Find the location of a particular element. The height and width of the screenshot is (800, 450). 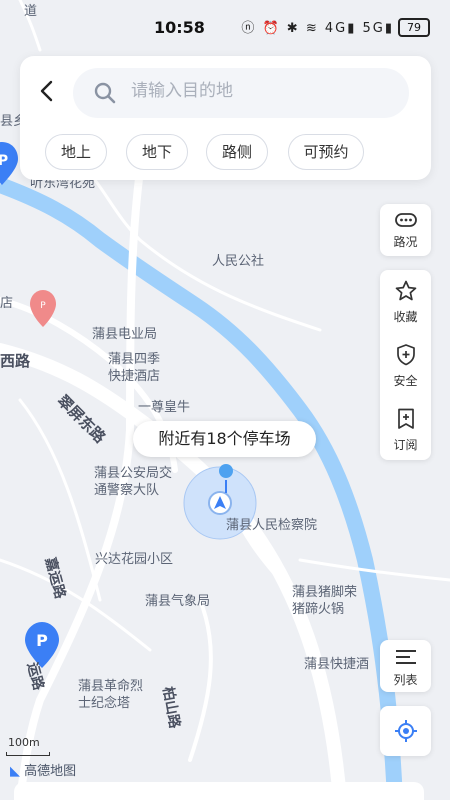

map-label: 蒲县四季 快捷酒店 is located at coordinates (134, 368).